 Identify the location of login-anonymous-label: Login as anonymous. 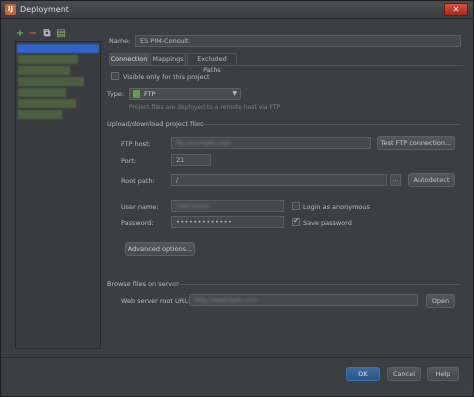
(336, 207).